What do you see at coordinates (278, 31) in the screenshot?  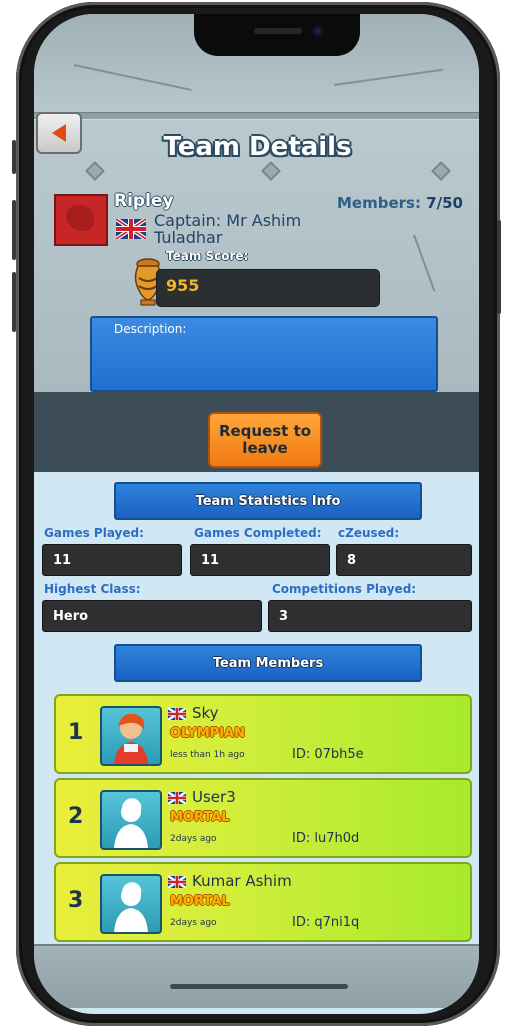 I see `speaker-grille` at bounding box center [278, 31].